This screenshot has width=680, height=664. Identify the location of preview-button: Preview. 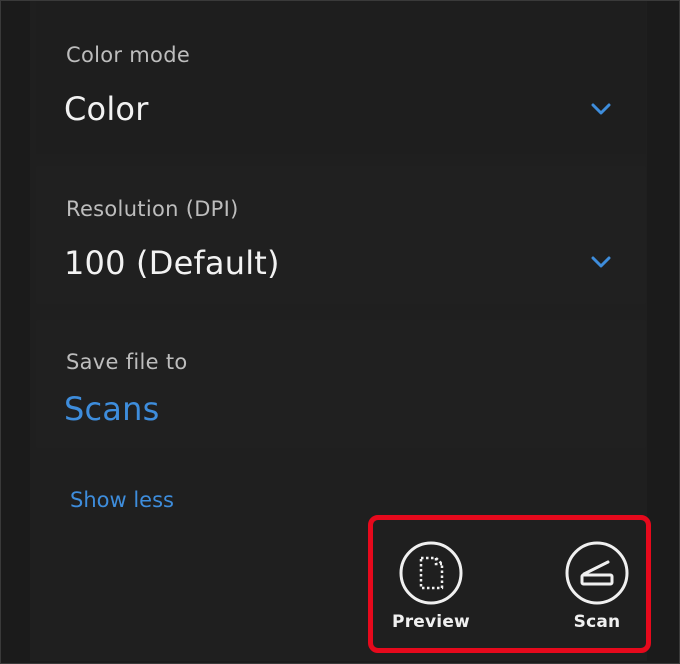
(431, 586).